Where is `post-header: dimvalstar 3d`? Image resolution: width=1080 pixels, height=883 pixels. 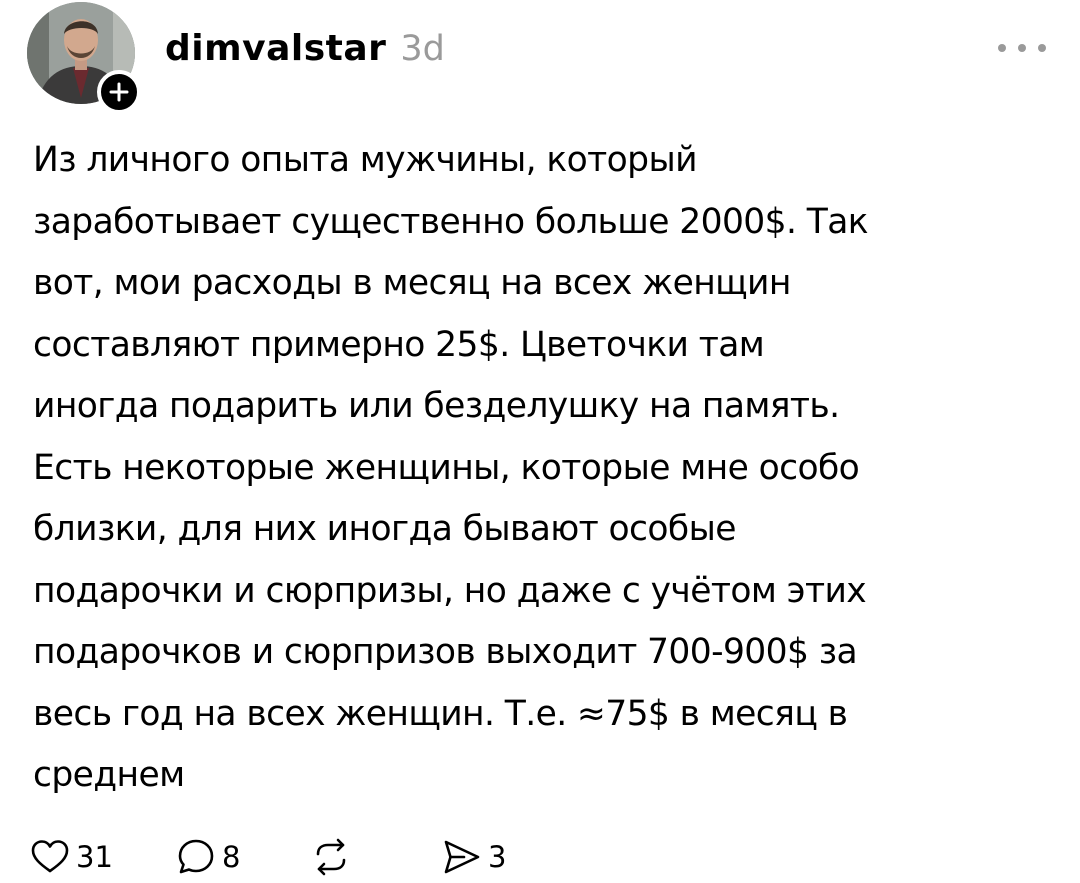
post-header: dimvalstar 3d is located at coordinates (305, 52).